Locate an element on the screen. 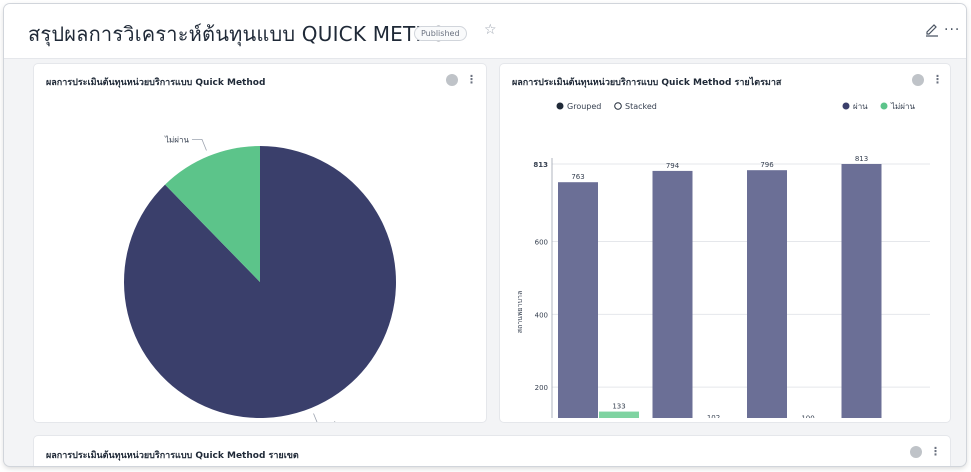 This screenshot has height=472, width=971. pencil-icon is located at coordinates (932, 30).